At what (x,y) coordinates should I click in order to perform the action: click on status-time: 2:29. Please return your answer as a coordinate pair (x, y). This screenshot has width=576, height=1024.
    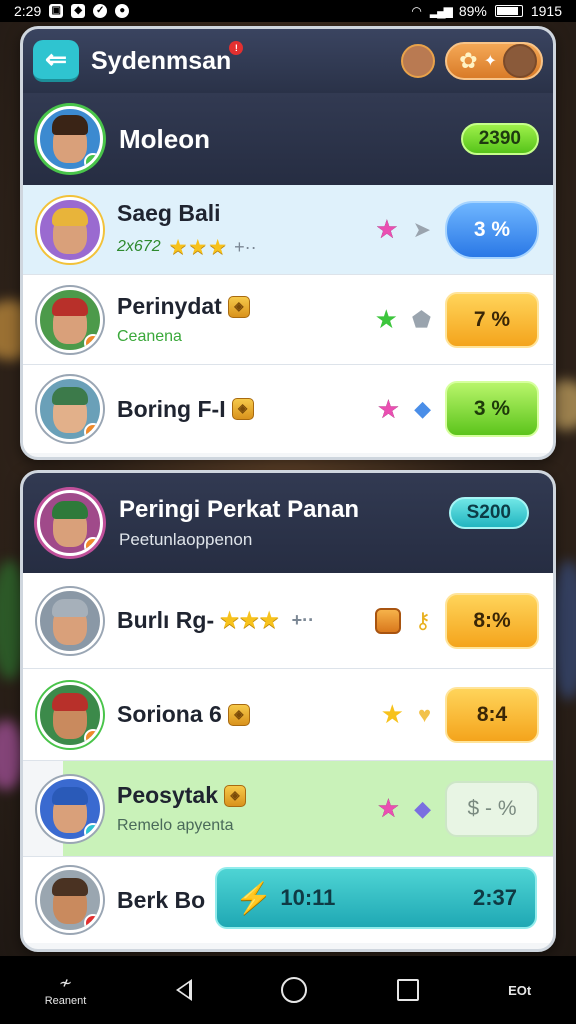
    Looking at the image, I should click on (28, 11).